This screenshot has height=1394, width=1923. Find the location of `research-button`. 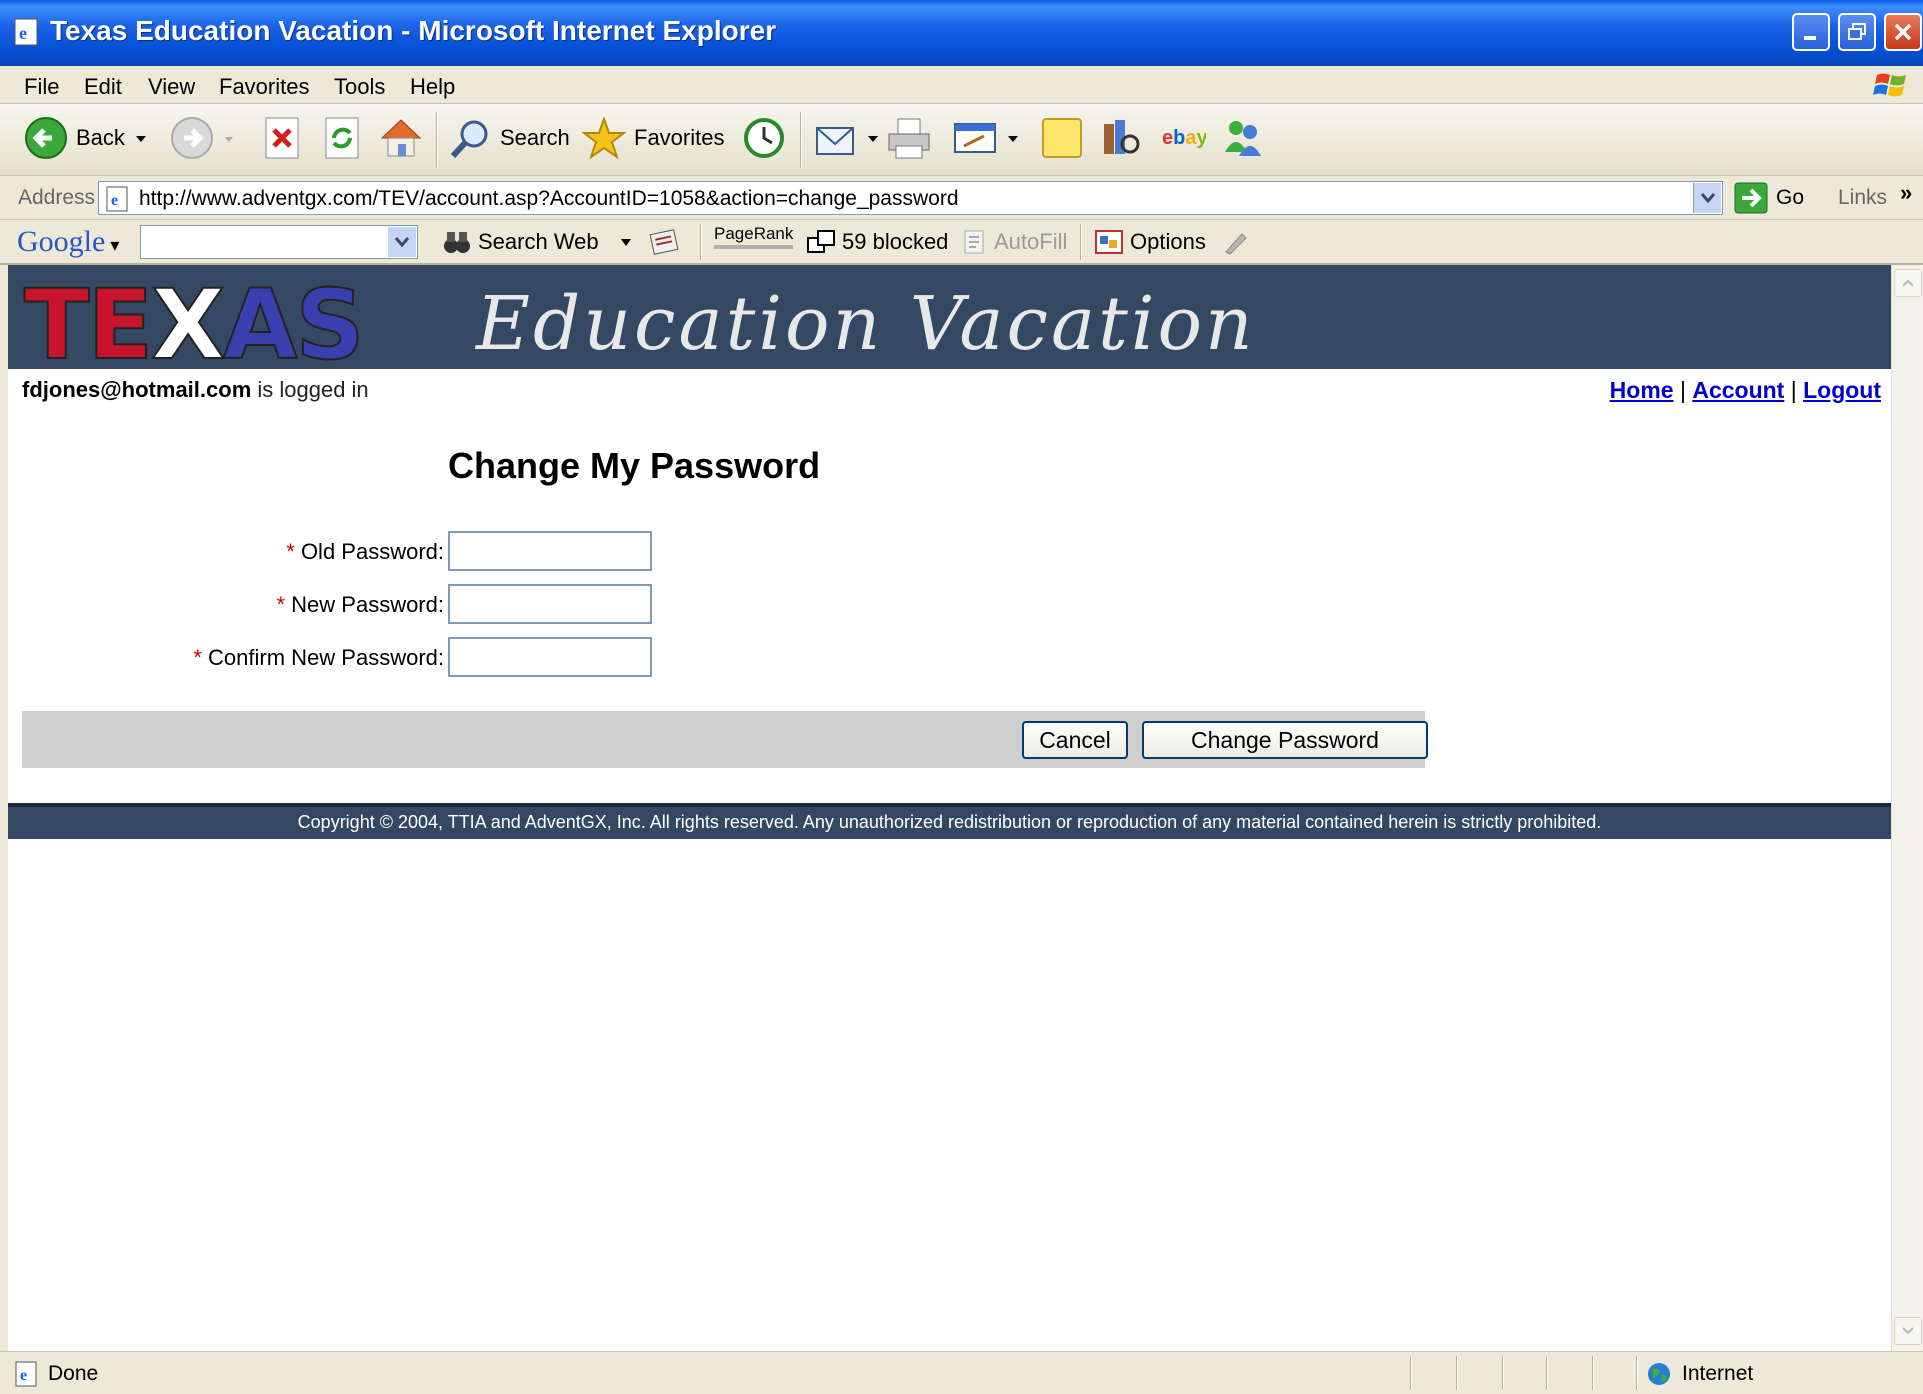

research-button is located at coordinates (1120, 138).